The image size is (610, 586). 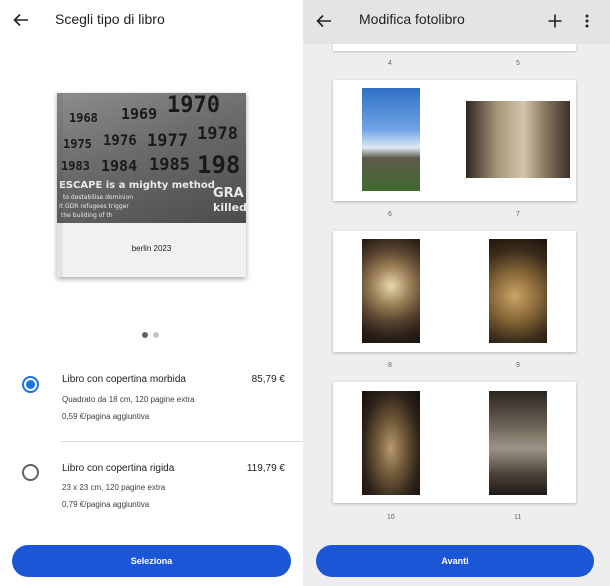 I want to click on page-title: Scegli tipo di libro, so click(x=110, y=19).